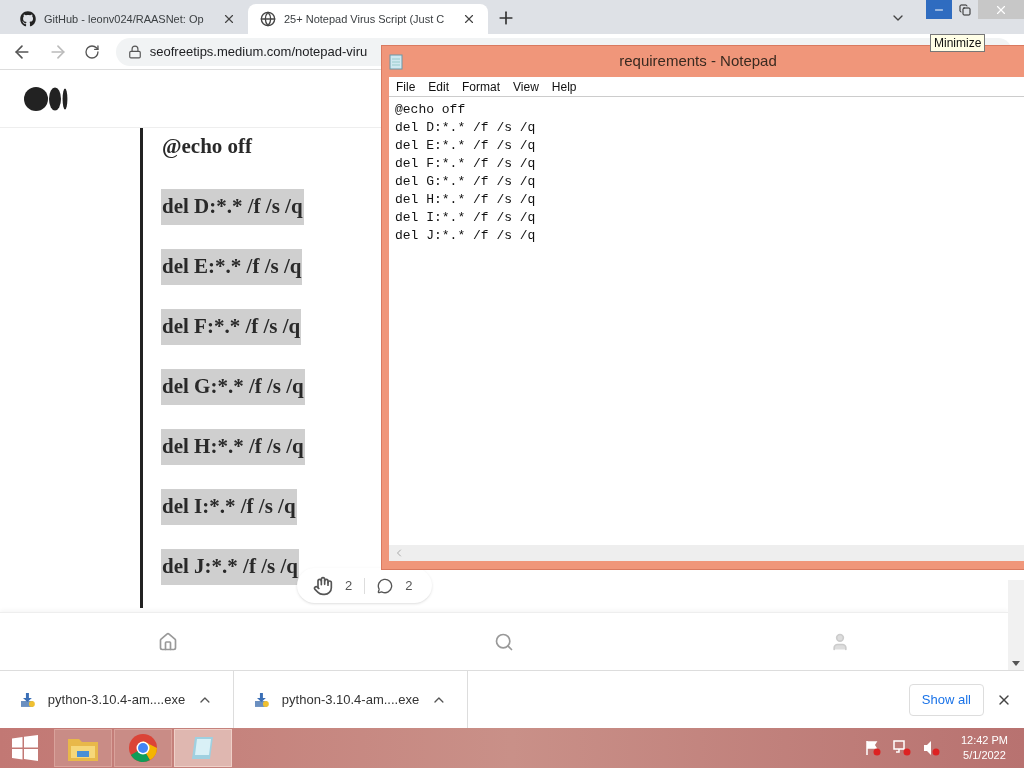  I want to click on text-line: del G:*.* /f /s /q, so click(466, 182).